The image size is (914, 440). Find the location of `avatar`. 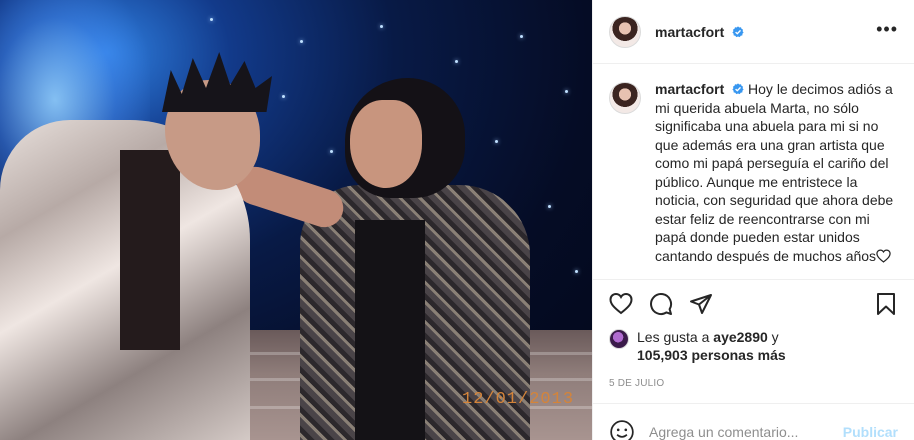

avatar is located at coordinates (625, 31).